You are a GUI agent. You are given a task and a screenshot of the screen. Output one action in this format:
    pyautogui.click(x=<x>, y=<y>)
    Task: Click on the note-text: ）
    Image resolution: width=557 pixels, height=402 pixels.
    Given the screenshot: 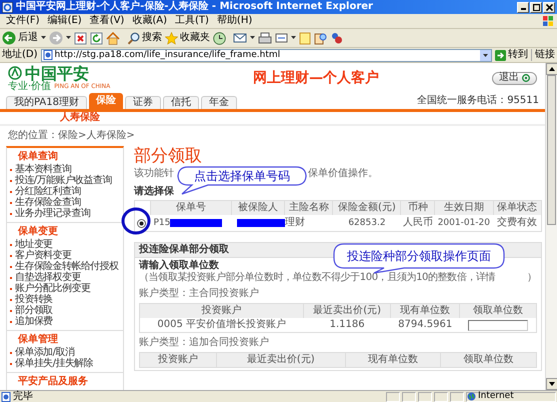 What is the action you would take?
    pyautogui.click(x=532, y=278)
    